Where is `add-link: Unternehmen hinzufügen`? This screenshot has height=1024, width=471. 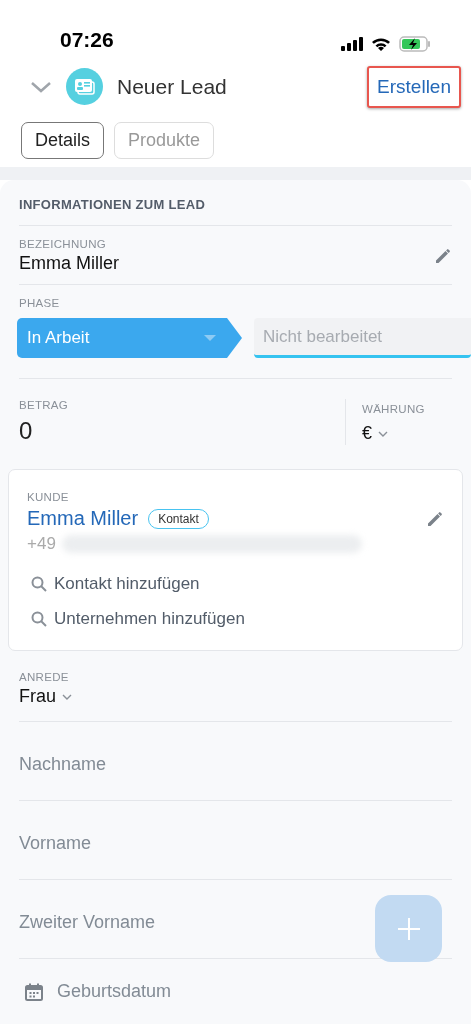 add-link: Unternehmen hinzufügen is located at coordinates (235, 618).